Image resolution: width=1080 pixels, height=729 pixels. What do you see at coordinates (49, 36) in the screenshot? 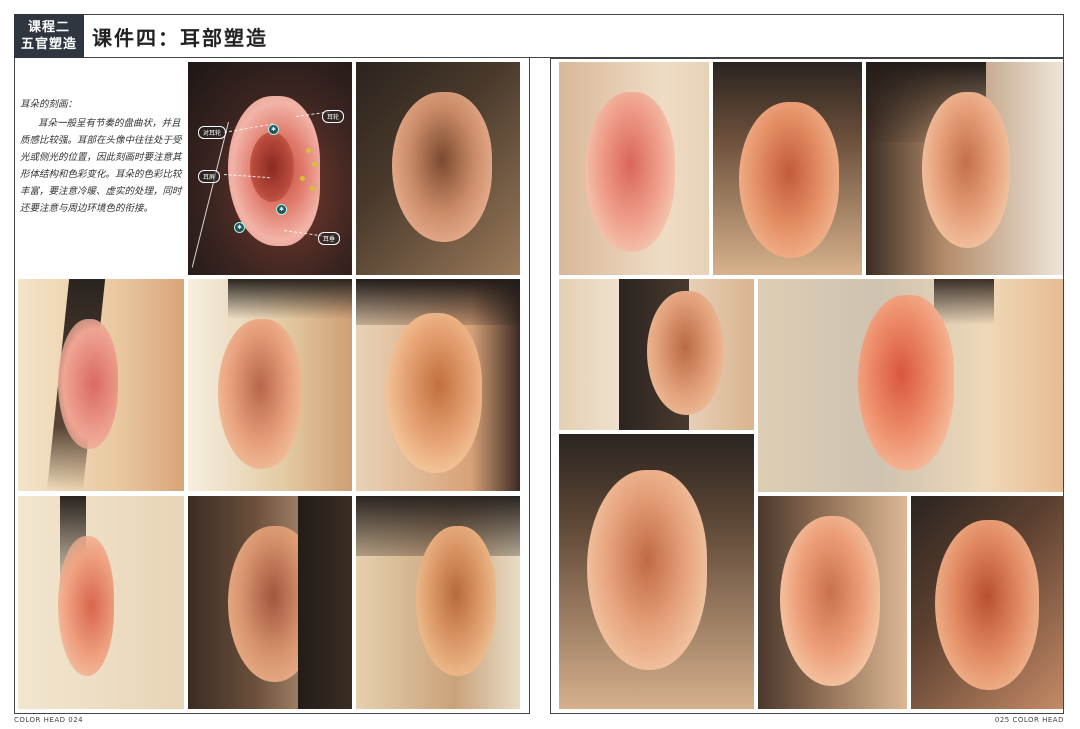
I see `course-tag: 课程二 五官塑造` at bounding box center [49, 36].